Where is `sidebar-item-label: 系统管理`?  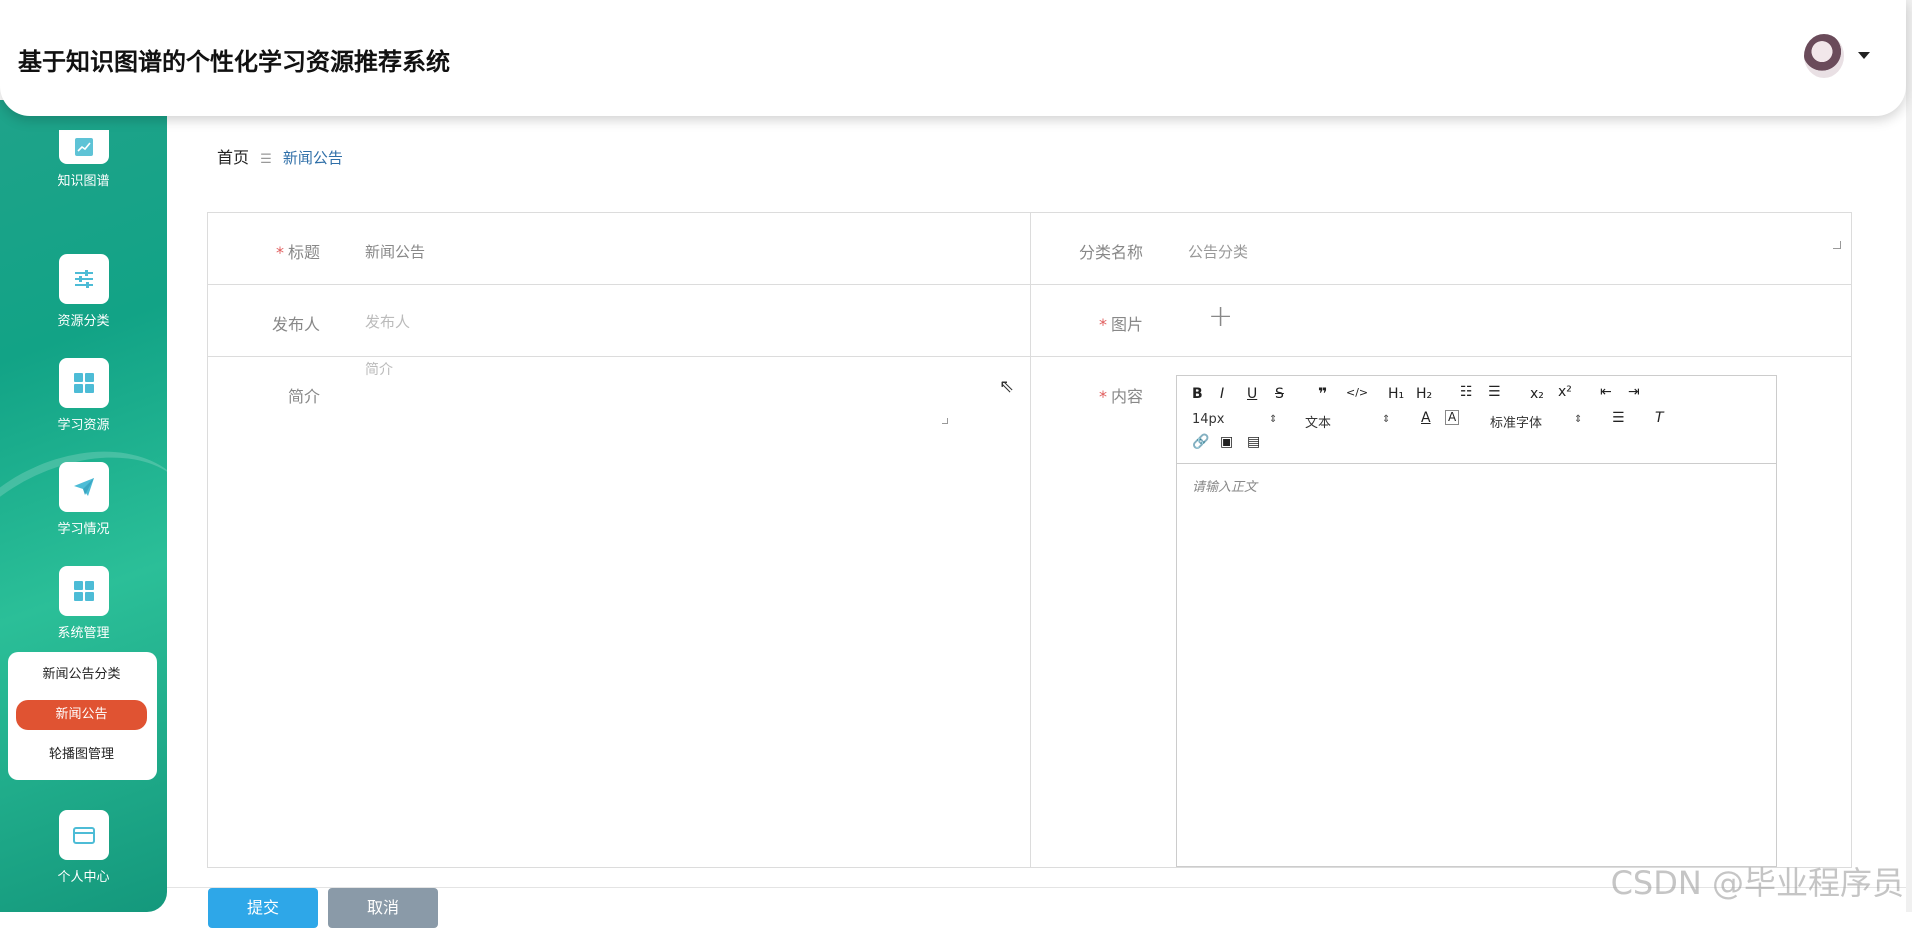 sidebar-item-label: 系统管理 is located at coordinates (83, 633).